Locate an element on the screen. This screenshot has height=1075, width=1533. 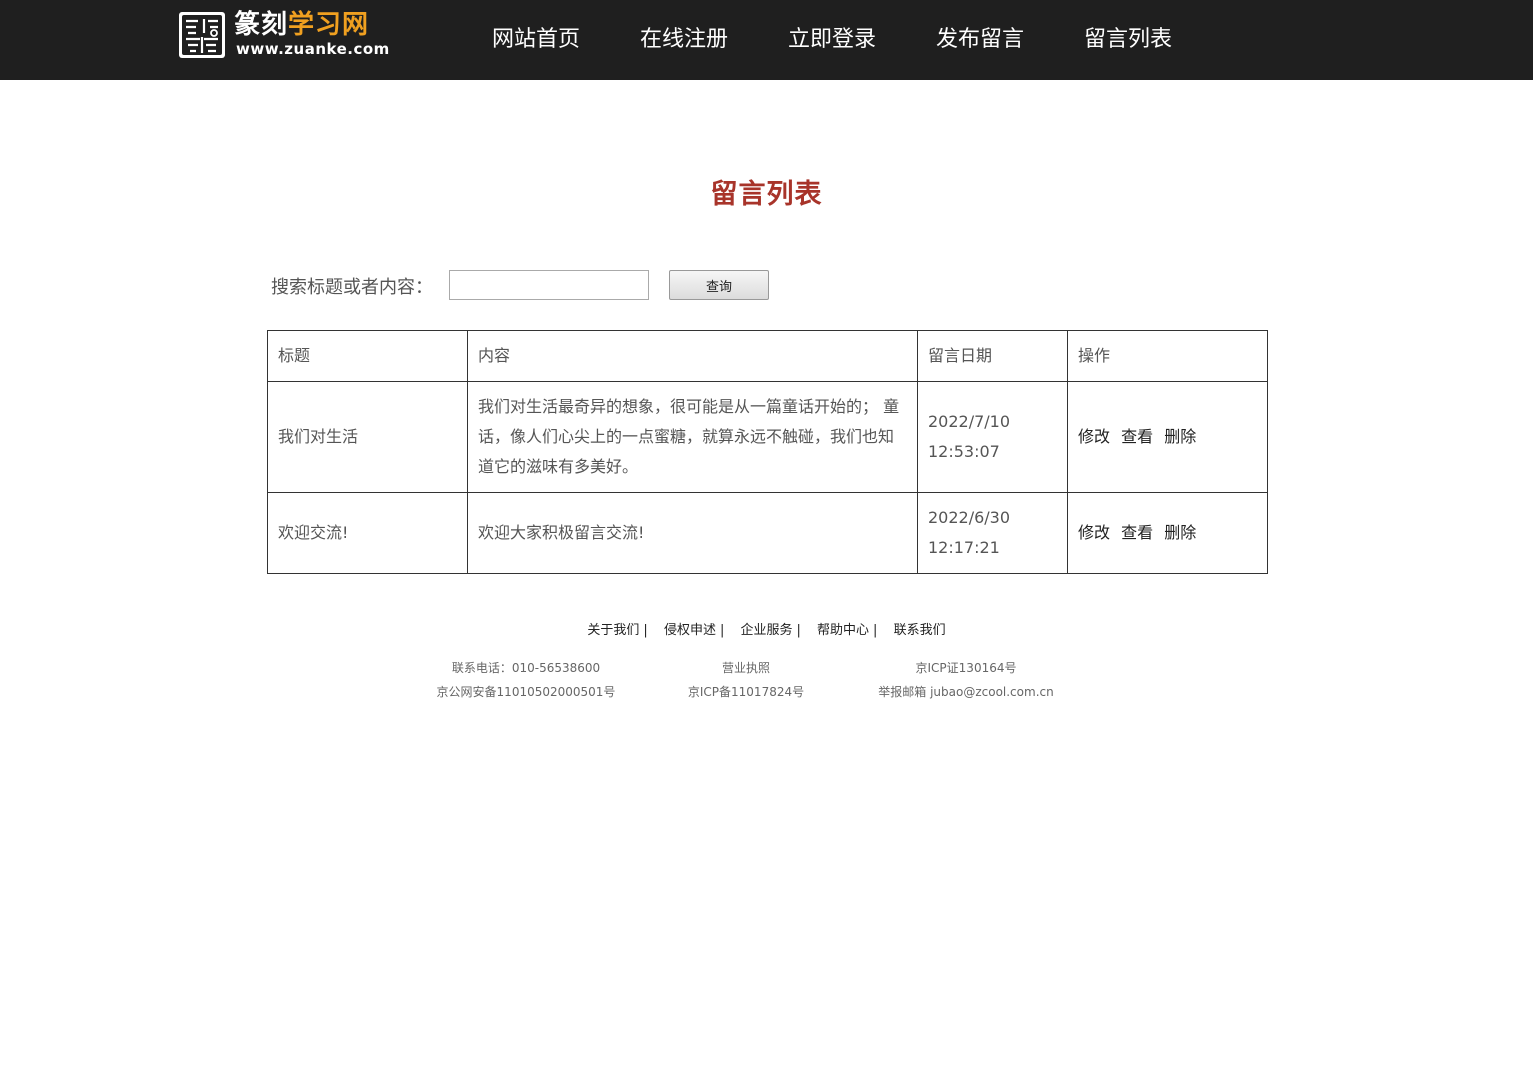
search-button: 查询 is located at coordinates (719, 285).